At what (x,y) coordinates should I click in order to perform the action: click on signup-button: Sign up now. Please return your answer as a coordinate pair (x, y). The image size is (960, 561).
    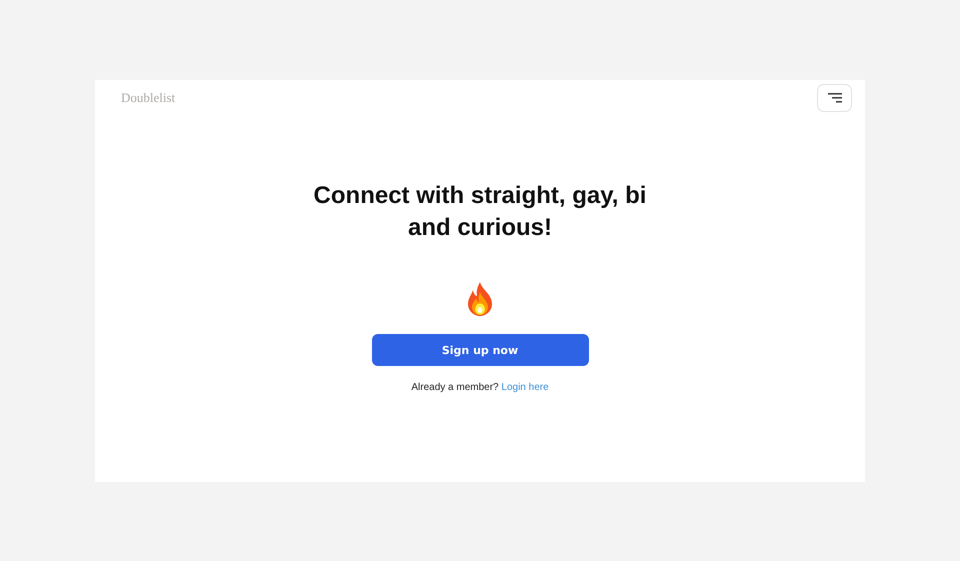
    Looking at the image, I should click on (480, 350).